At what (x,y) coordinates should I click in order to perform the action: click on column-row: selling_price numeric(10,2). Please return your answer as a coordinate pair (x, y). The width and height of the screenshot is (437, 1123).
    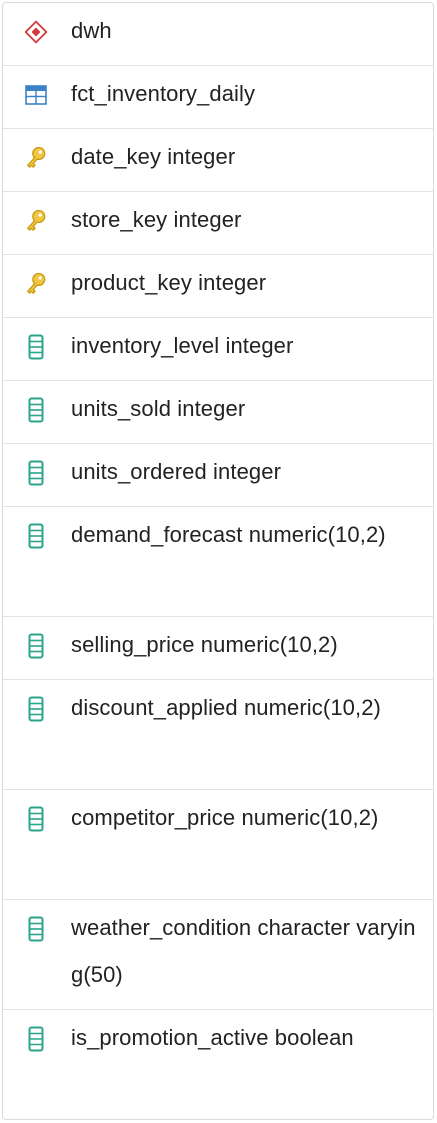
    Looking at the image, I should click on (218, 648).